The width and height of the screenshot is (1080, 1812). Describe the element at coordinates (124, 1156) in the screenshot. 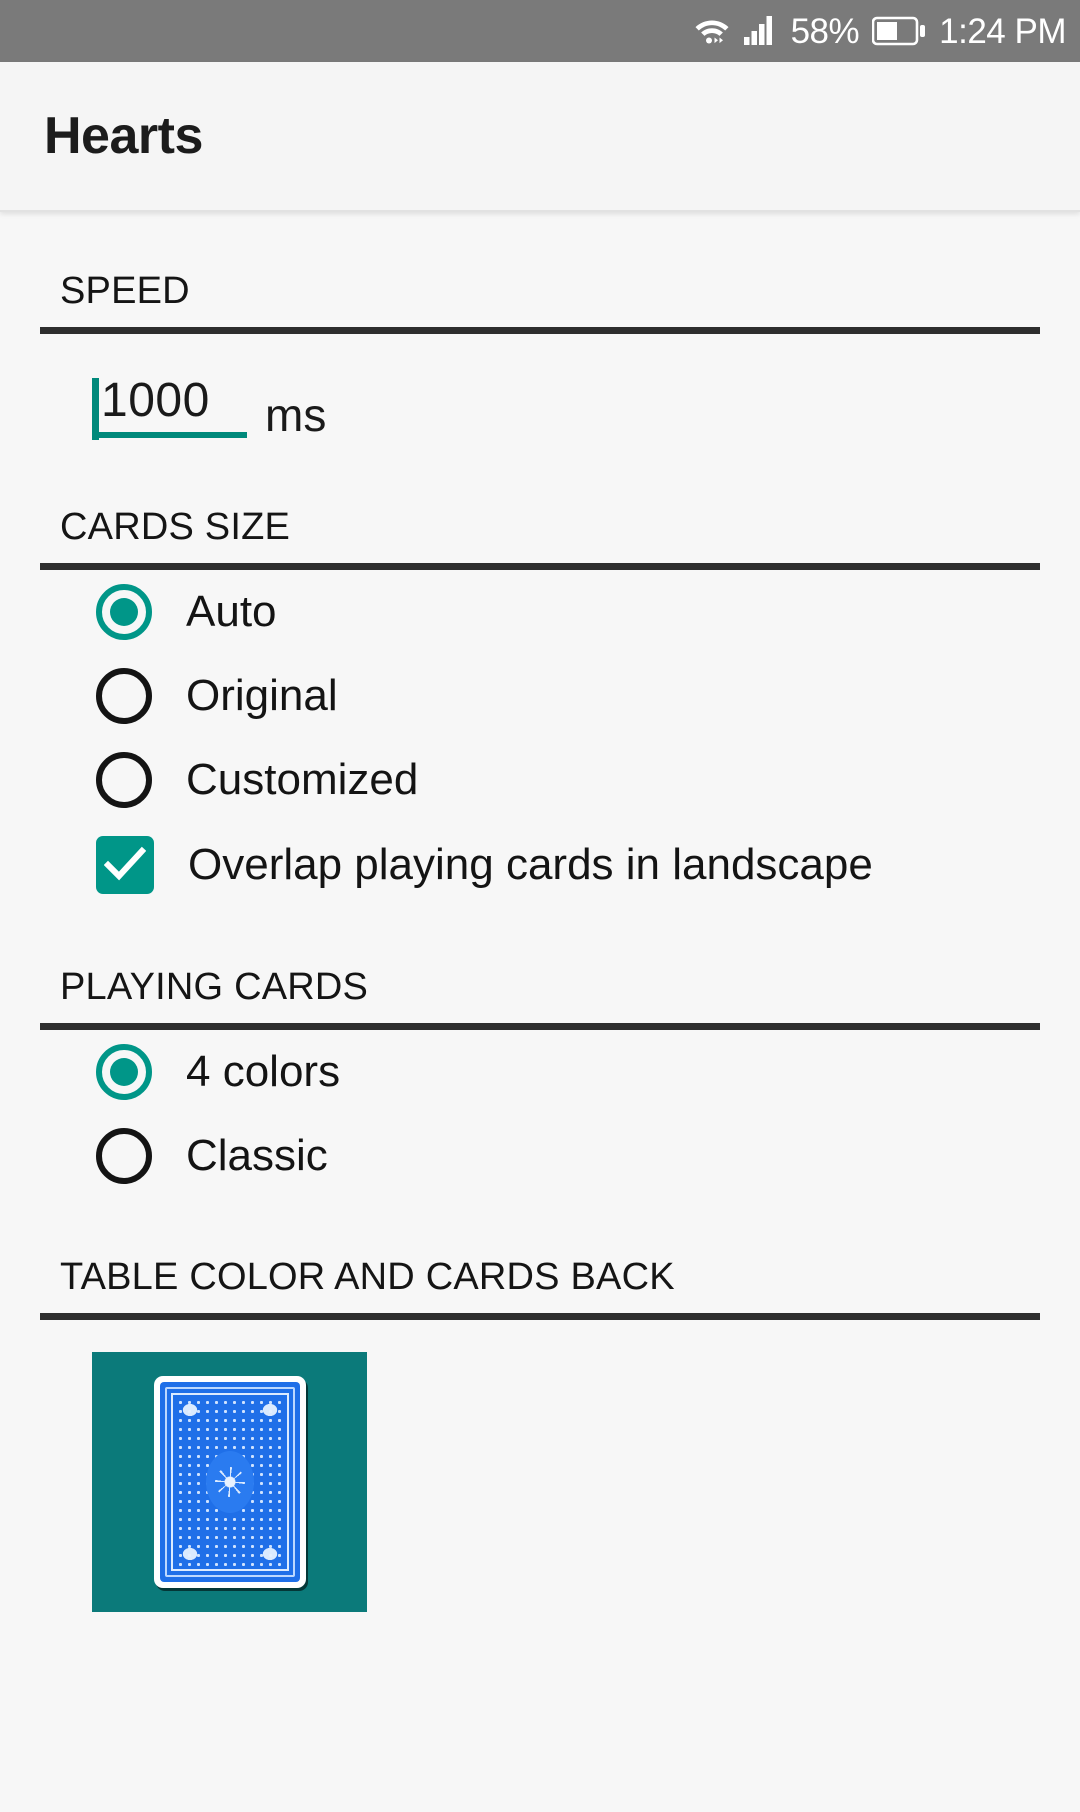

I see `radio-icon-classic` at that location.